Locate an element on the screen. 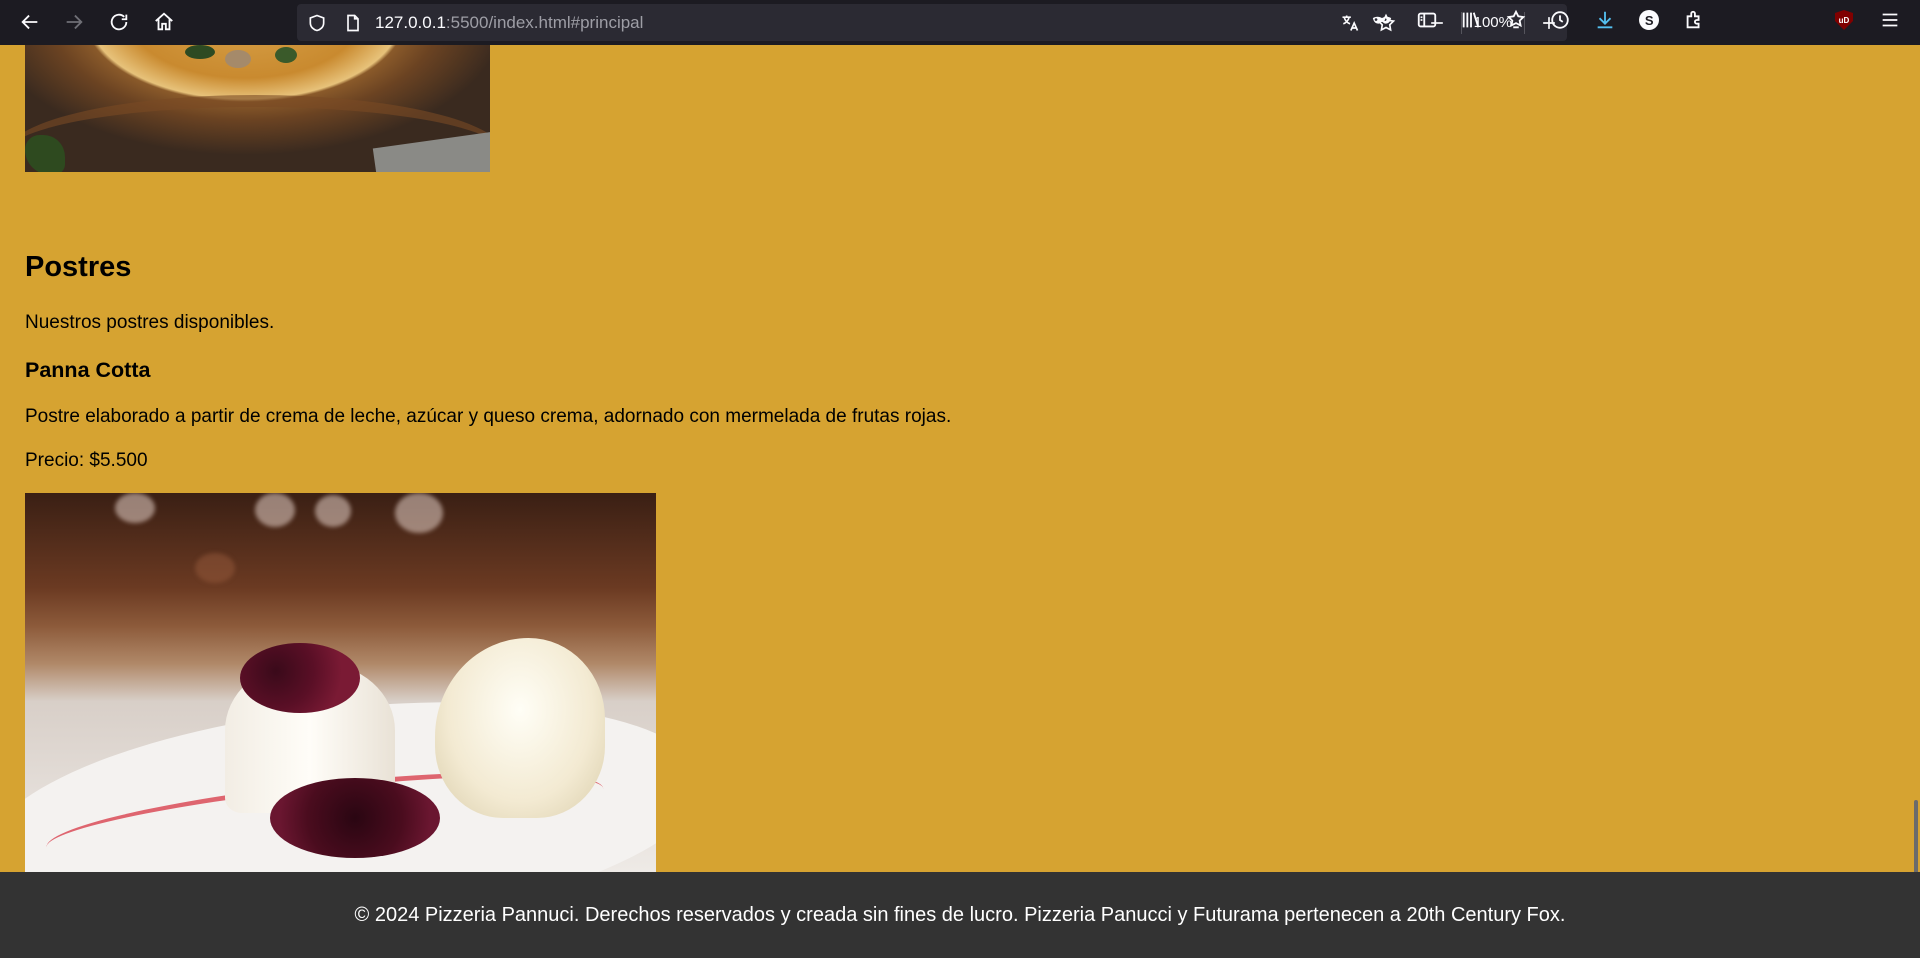 The height and width of the screenshot is (958, 1920). panna-cotta-image is located at coordinates (340, 682).